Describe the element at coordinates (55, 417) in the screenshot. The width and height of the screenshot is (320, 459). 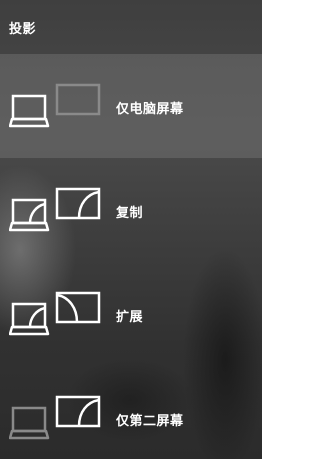
I see `second-screen-only-icon` at that location.